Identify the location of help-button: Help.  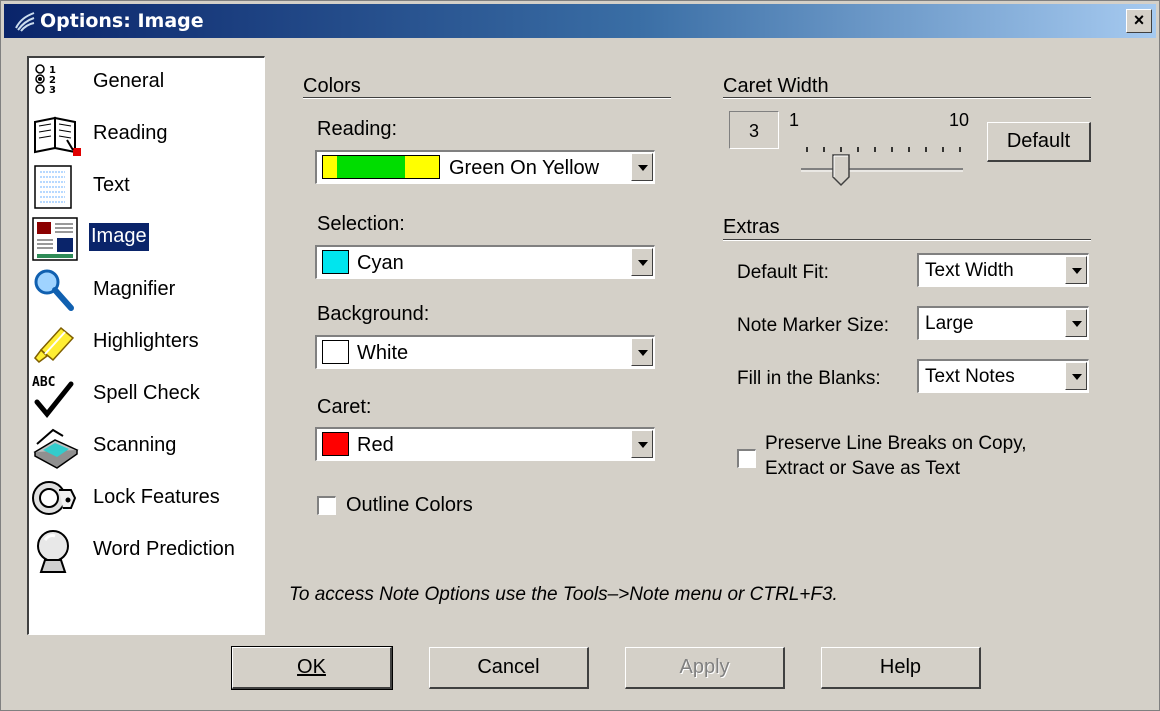
(901, 668).